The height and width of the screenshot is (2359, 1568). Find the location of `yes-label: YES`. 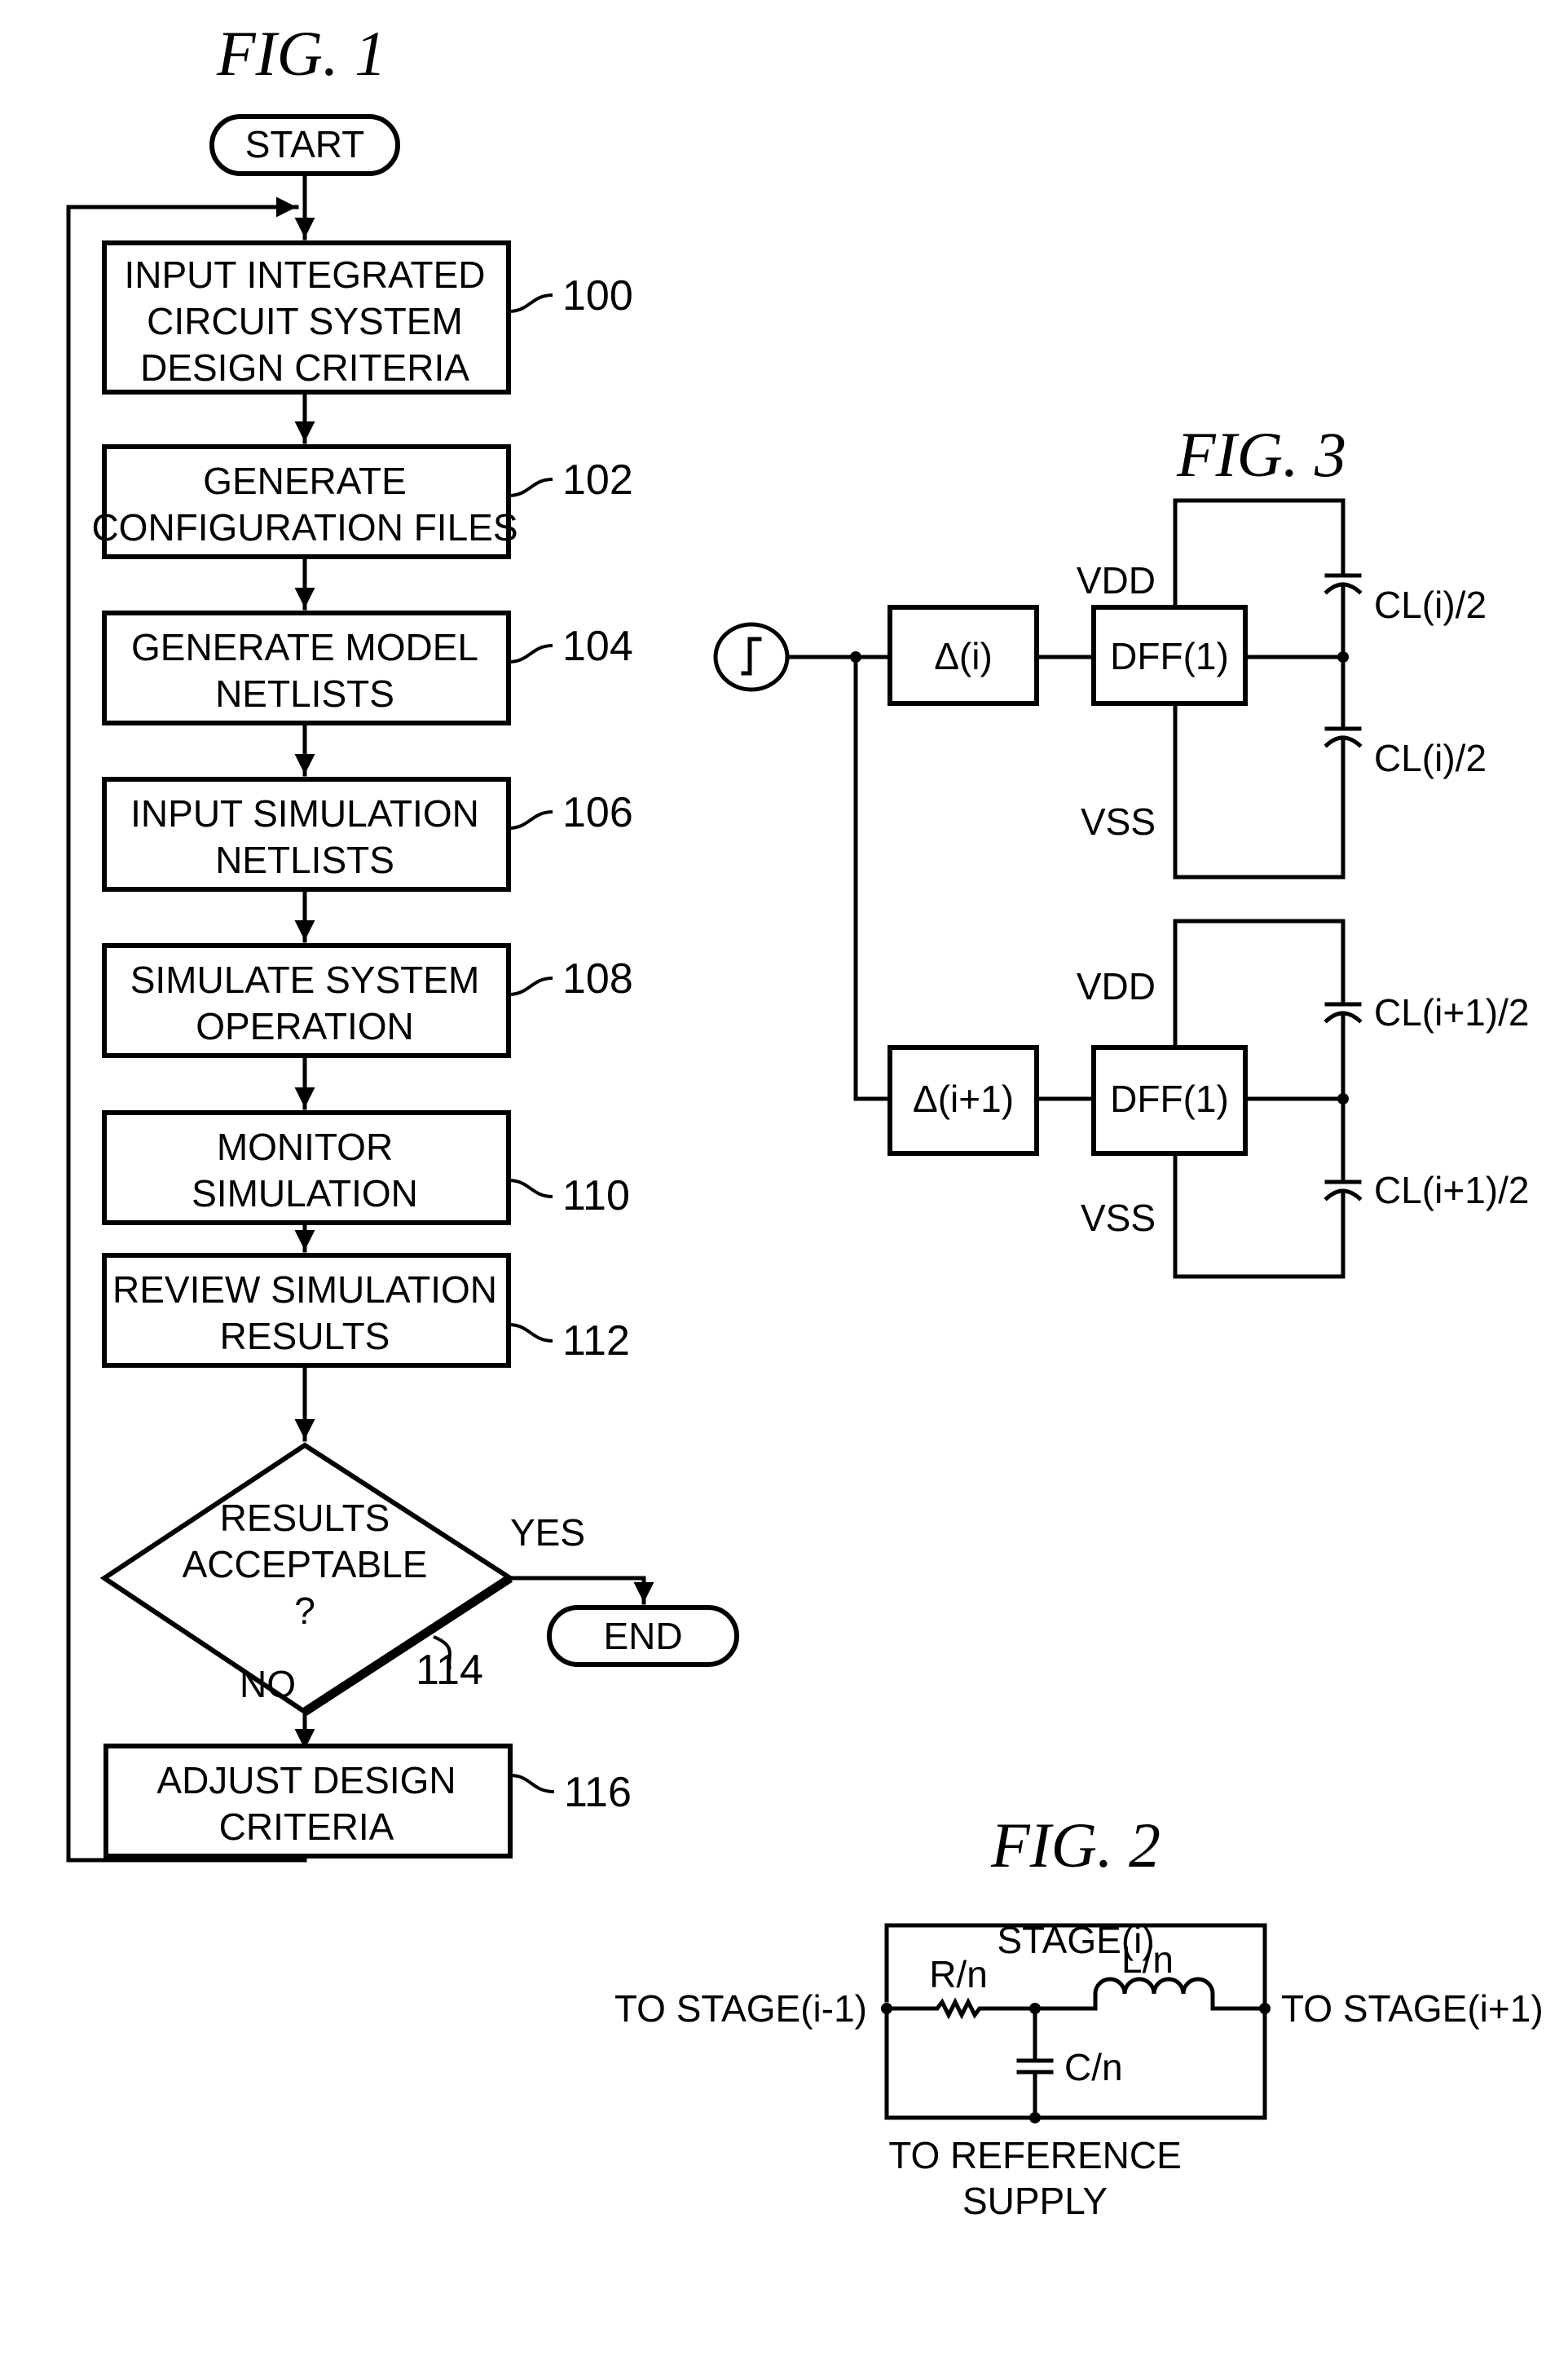

yes-label: YES is located at coordinates (547, 1532).